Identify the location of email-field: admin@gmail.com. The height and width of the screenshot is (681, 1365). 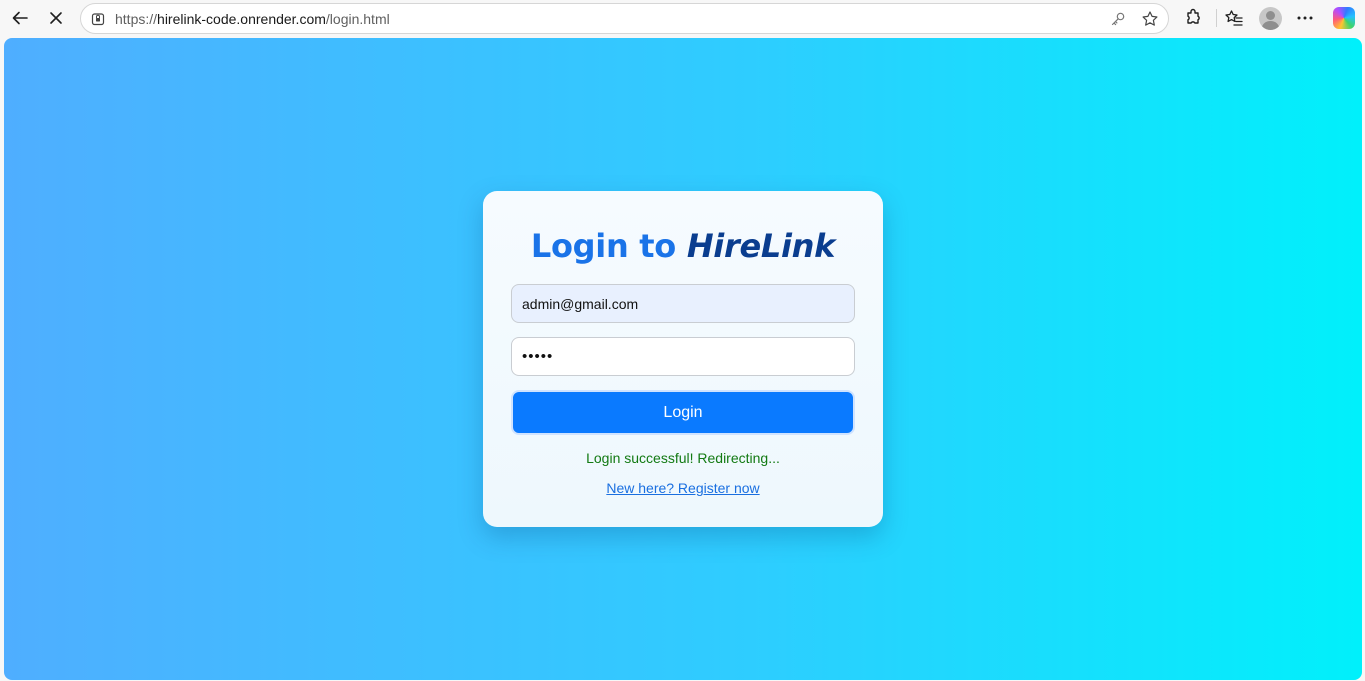
(683, 303).